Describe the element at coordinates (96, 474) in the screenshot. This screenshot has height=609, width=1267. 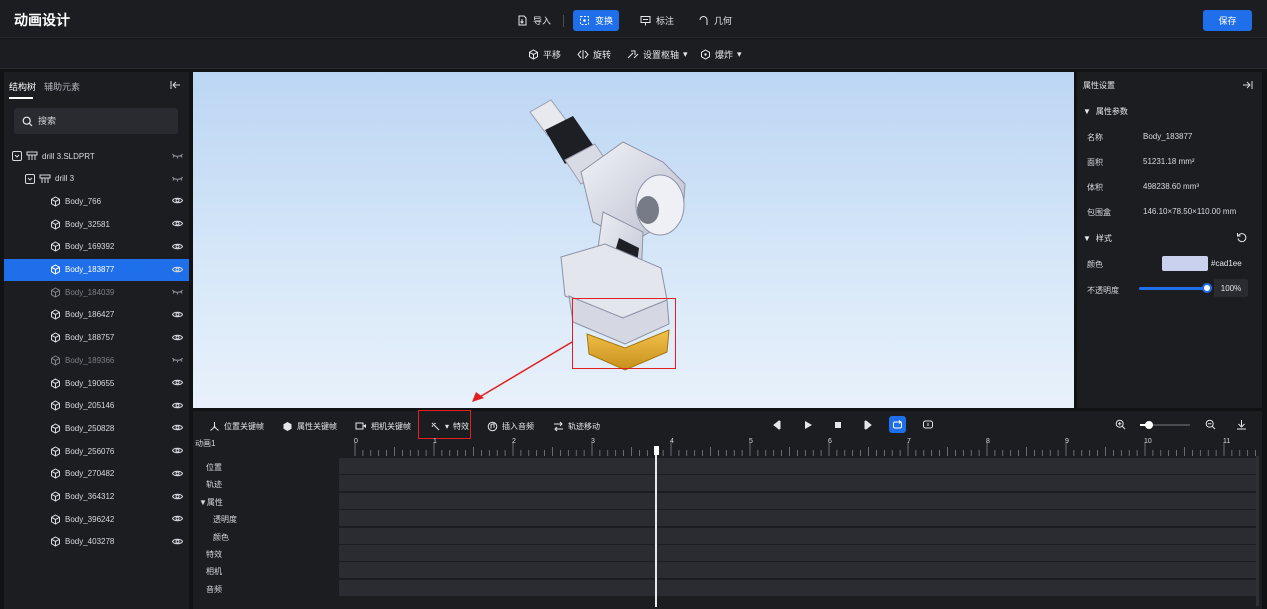
I see `tree-item: Body_270482` at that location.